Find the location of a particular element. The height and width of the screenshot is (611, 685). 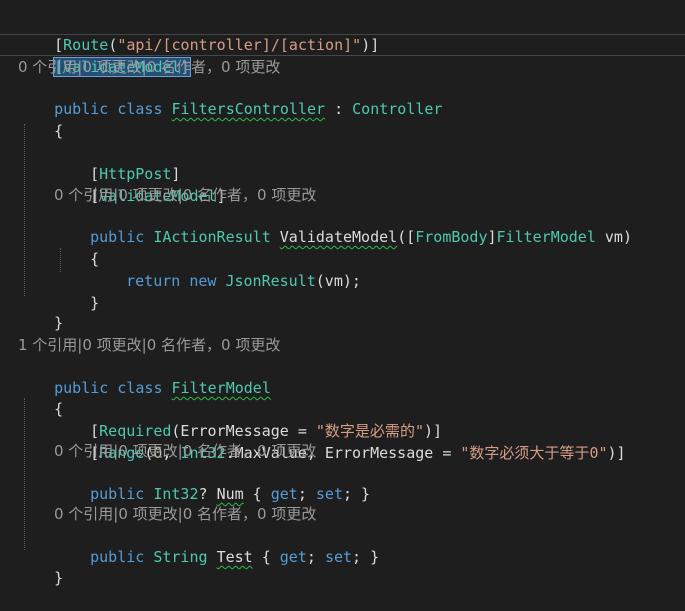

codelens-num-property: 0 个引用|0 项更改|0 名作者，0 项更改 is located at coordinates (185, 451).